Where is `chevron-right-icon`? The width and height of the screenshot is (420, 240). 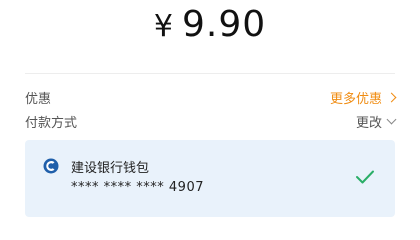
chevron-right-icon is located at coordinates (391, 97).